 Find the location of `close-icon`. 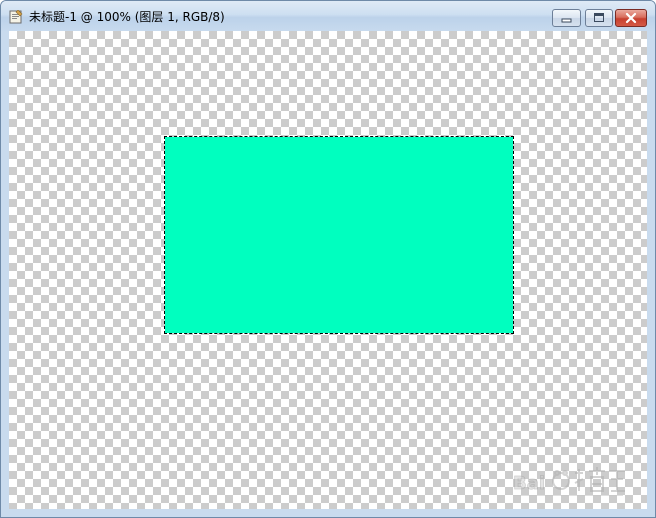

close-icon is located at coordinates (631, 18).